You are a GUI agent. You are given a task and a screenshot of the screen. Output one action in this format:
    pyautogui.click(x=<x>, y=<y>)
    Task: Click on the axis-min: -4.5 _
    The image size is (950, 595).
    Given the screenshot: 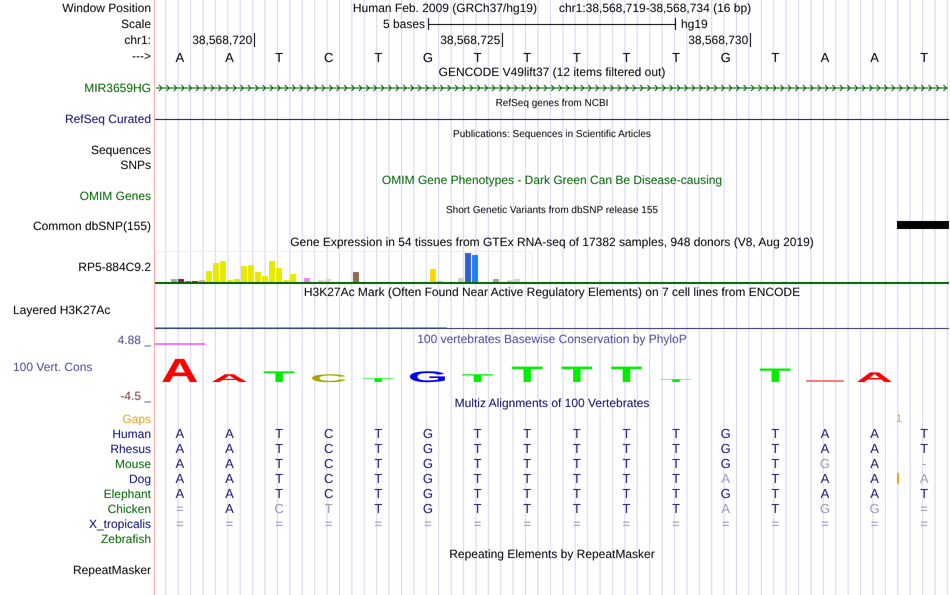 What is the action you would take?
    pyautogui.click(x=136, y=396)
    